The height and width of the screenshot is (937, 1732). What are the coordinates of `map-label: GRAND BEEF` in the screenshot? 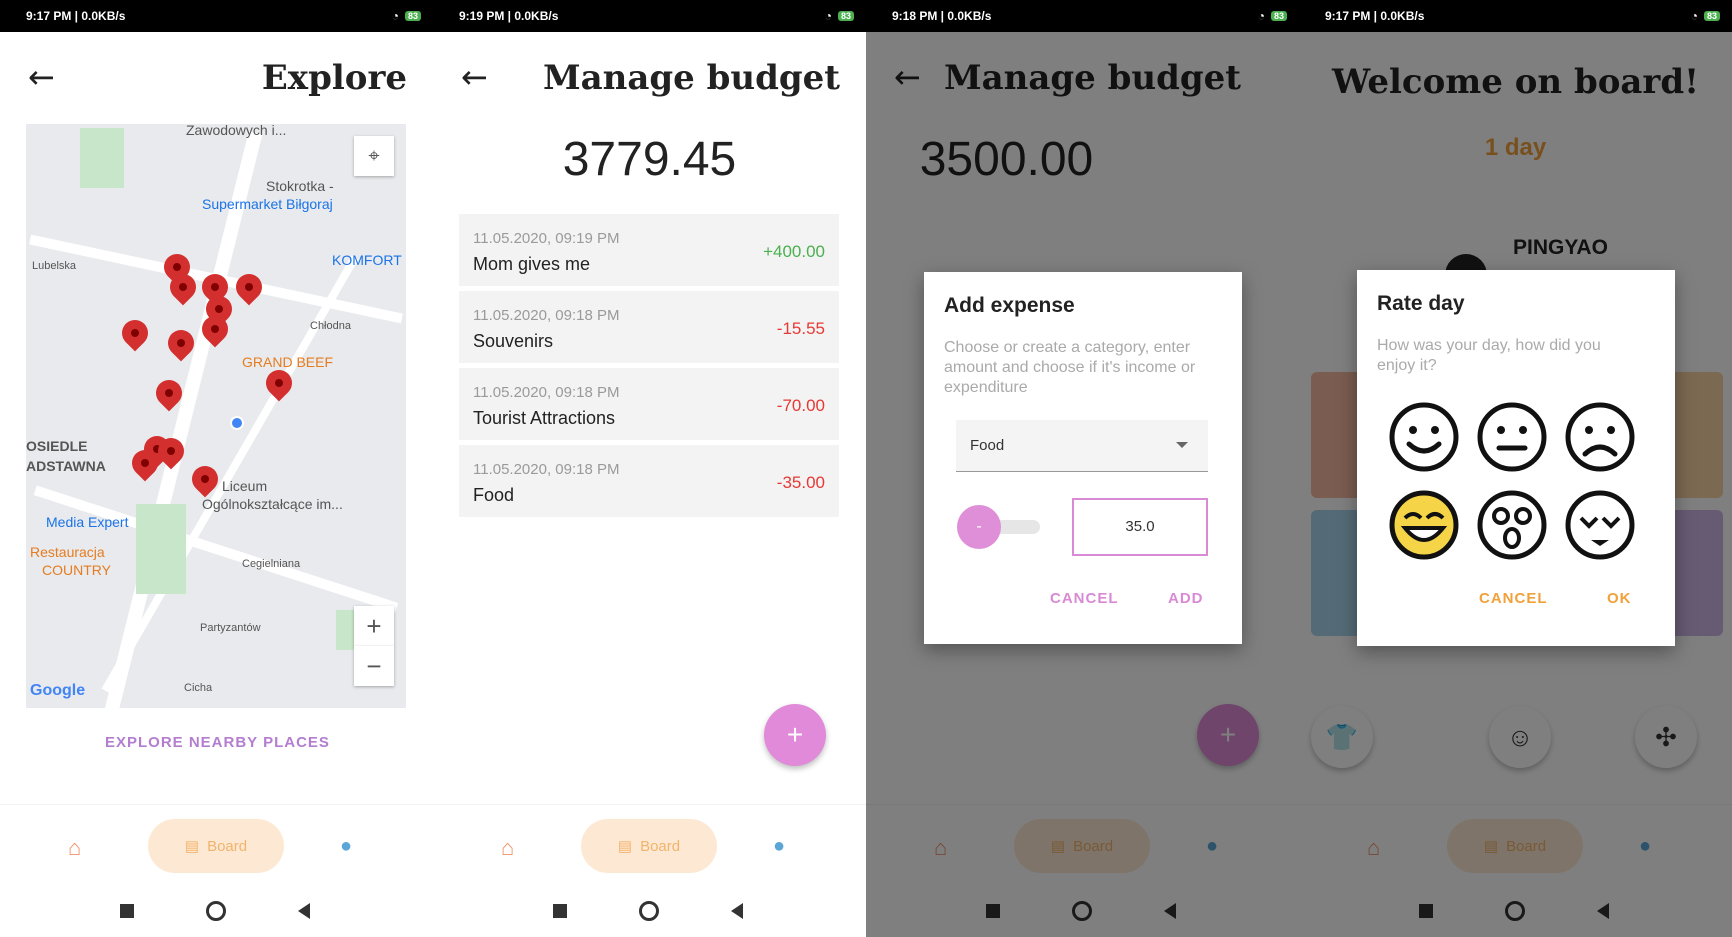 It's located at (288, 362).